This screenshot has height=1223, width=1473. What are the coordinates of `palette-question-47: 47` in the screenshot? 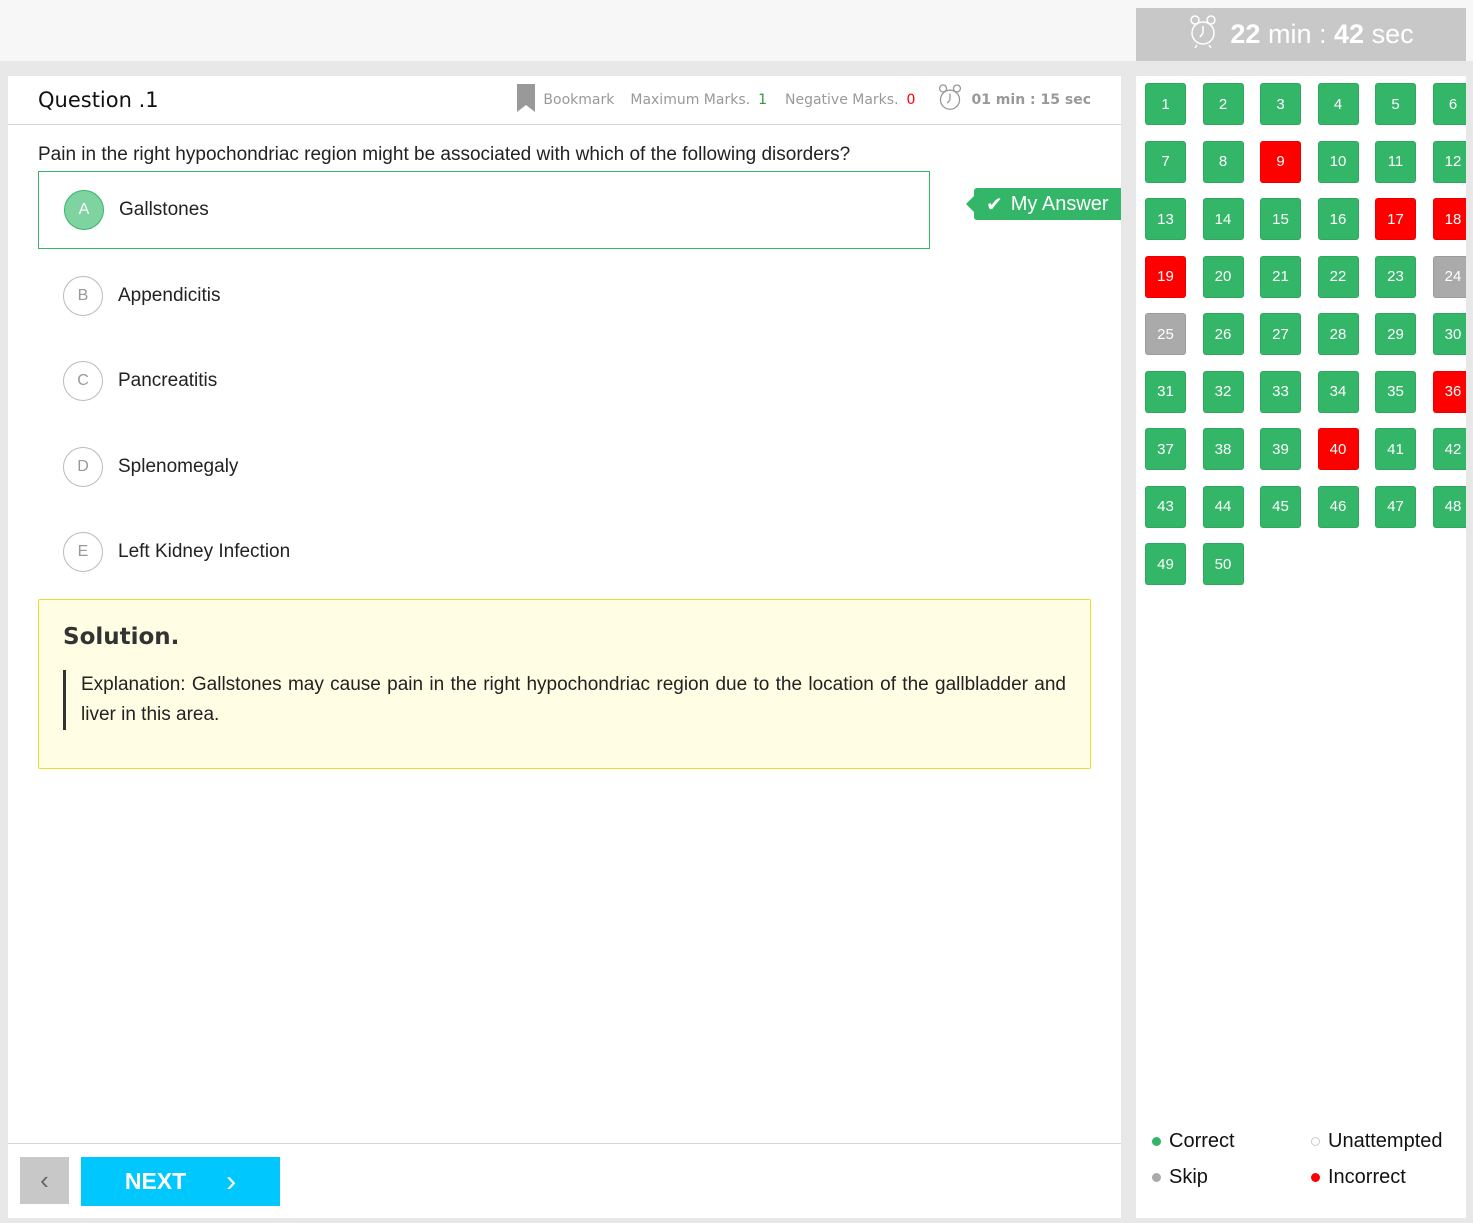 It's located at (1395, 506).